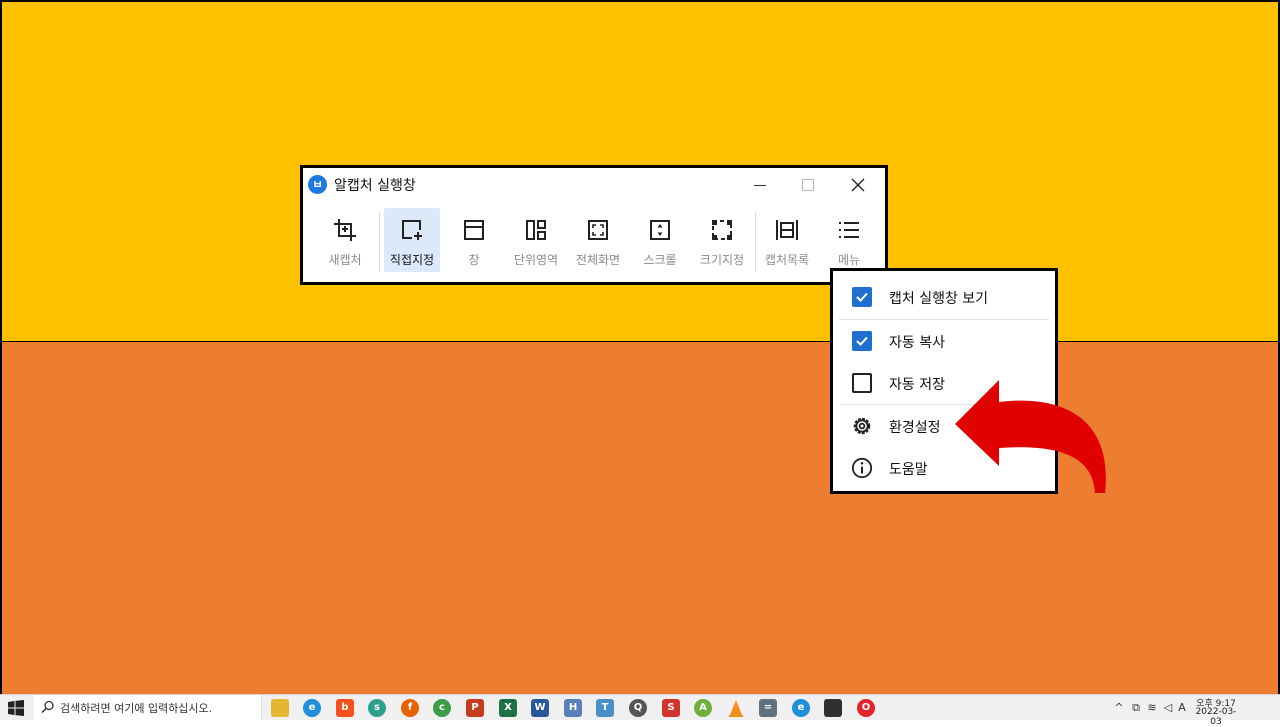  Describe the element at coordinates (598, 230) in the screenshot. I see `fullscreen-icon` at that location.